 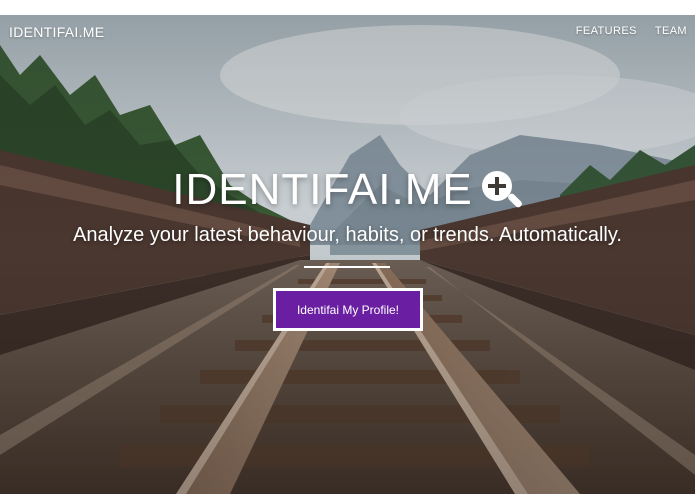 I want to click on magnifier-plus-icon, so click(x=501, y=190).